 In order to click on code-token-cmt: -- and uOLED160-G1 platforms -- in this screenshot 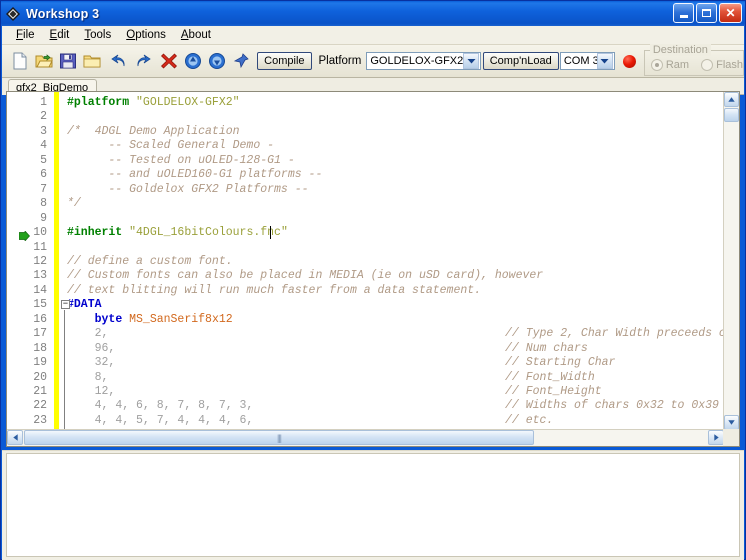, I will do `click(195, 175)`.